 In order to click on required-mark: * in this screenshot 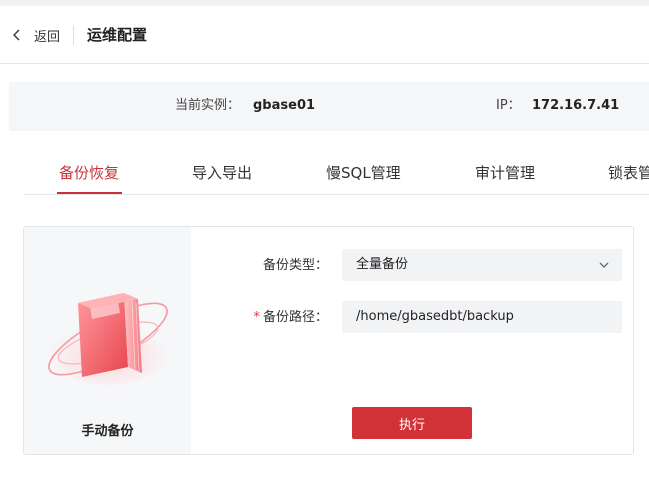, I will do `click(256, 317)`.